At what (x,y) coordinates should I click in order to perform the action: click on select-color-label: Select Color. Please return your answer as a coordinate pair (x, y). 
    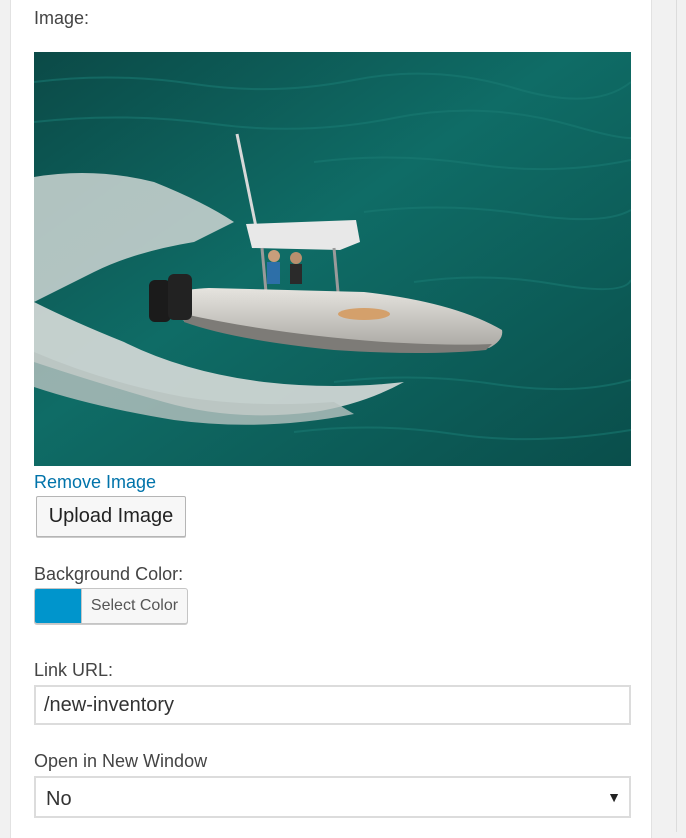
    Looking at the image, I should click on (134, 605).